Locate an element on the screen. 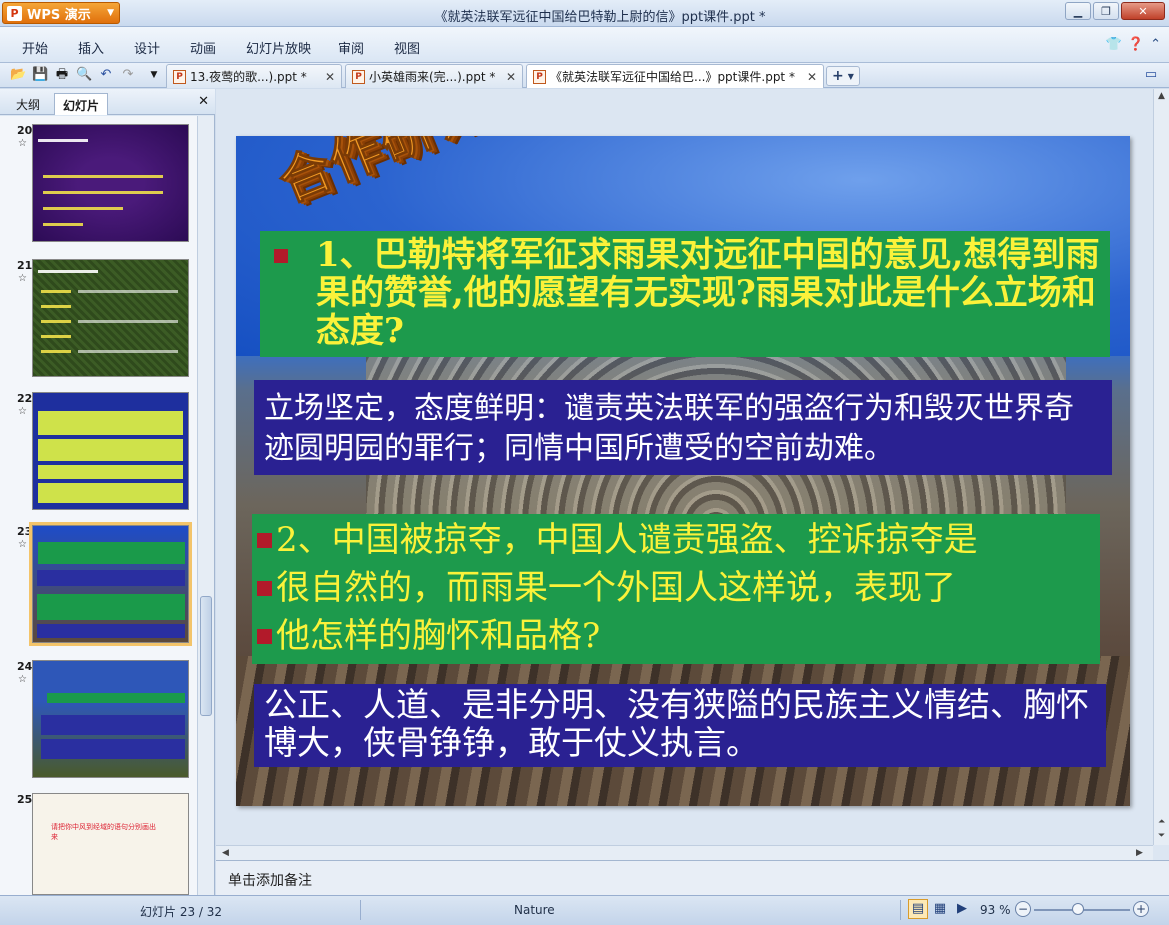  zoom-out-icon: − is located at coordinates (1023, 909).